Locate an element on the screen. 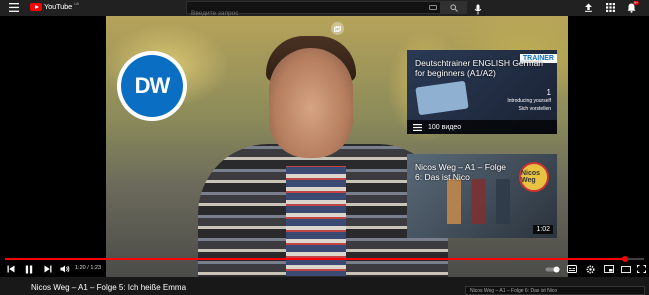 The image size is (649, 295). settings-icon is located at coordinates (590, 269).